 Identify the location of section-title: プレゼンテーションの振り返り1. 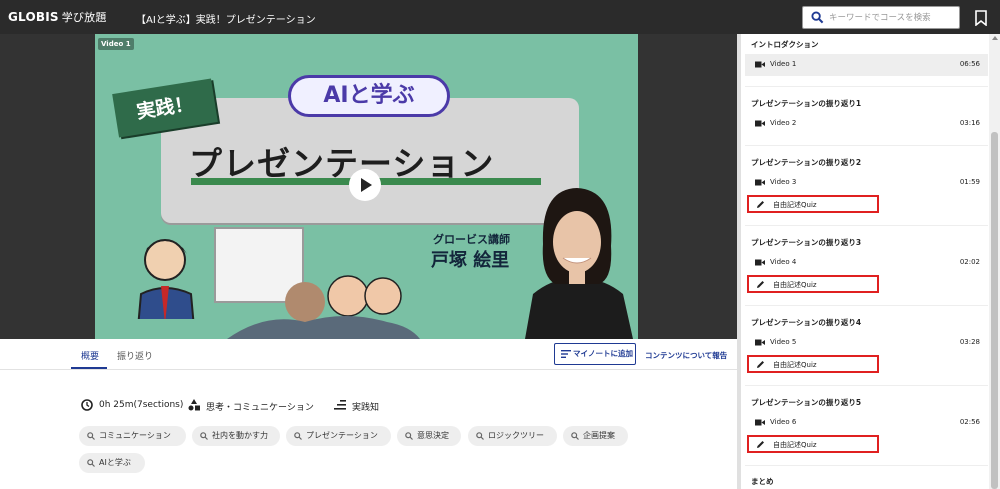
(806, 103).